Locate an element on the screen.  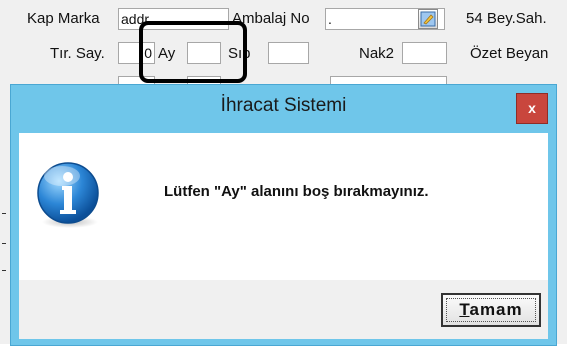
tir-say-label: Tır. Say. is located at coordinates (77, 53).